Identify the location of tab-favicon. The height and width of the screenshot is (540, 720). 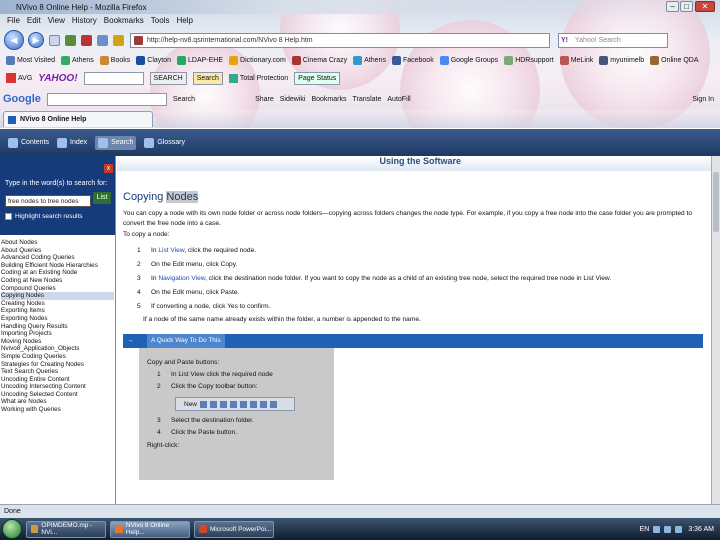
(12, 119).